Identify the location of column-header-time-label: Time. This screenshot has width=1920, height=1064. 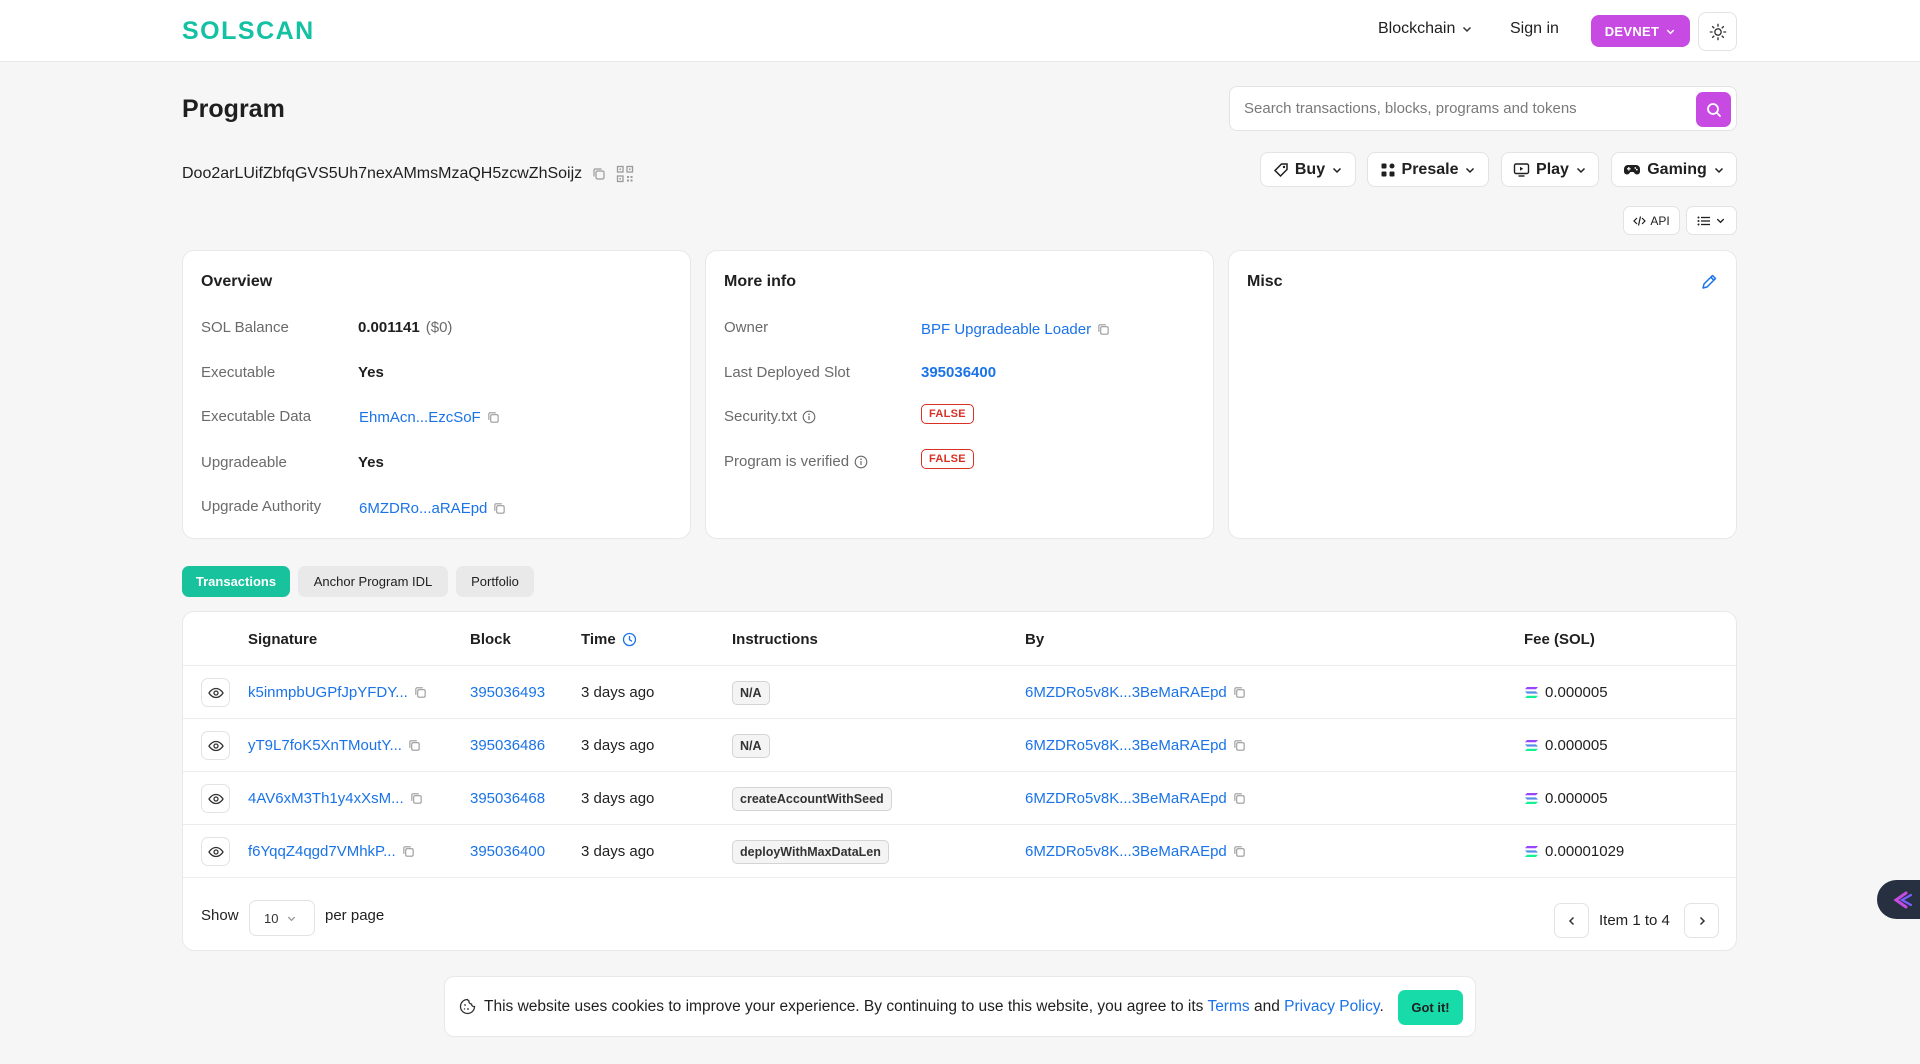
(598, 639).